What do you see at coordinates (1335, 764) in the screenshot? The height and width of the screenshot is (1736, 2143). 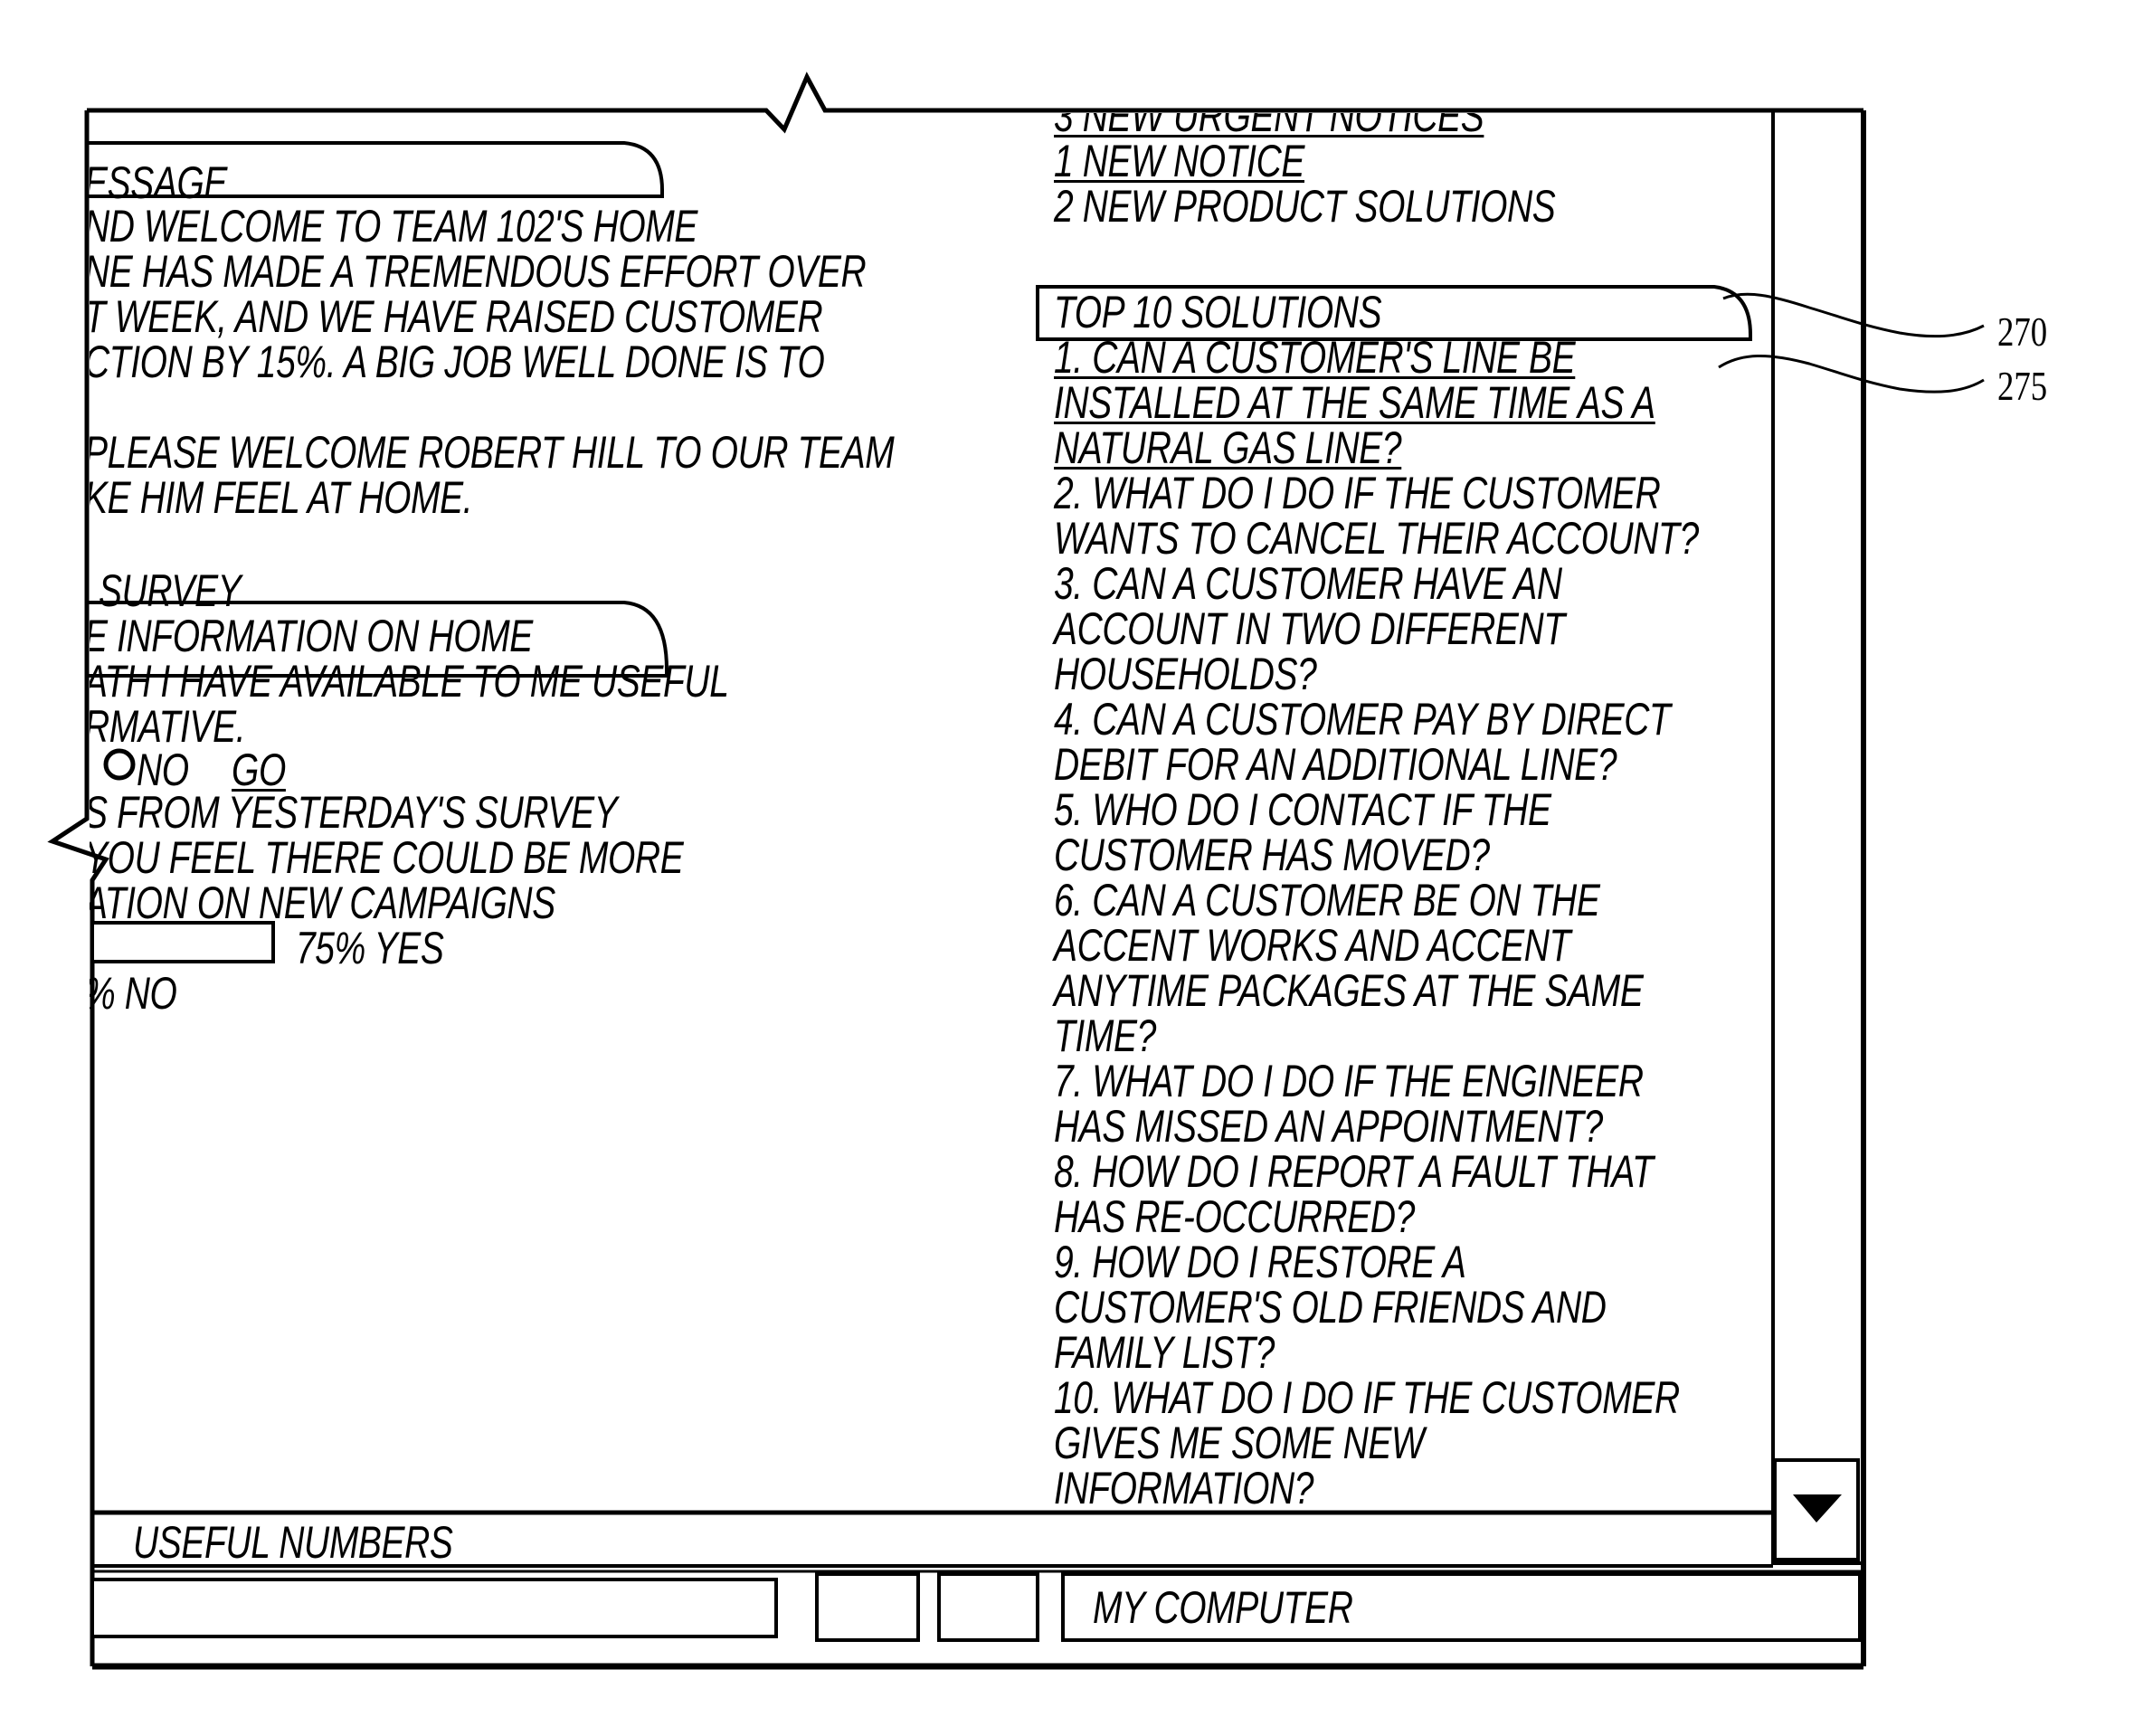 I see `solution-item-line: DEBIT FOR AN ADDITIONAL LINE?` at bounding box center [1335, 764].